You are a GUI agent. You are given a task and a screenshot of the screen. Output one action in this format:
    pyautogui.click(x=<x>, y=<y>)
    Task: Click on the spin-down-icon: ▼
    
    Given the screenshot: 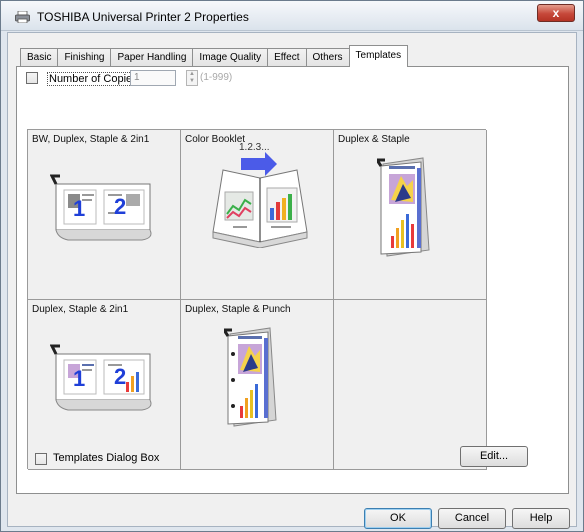 What is the action you would take?
    pyautogui.click(x=192, y=81)
    